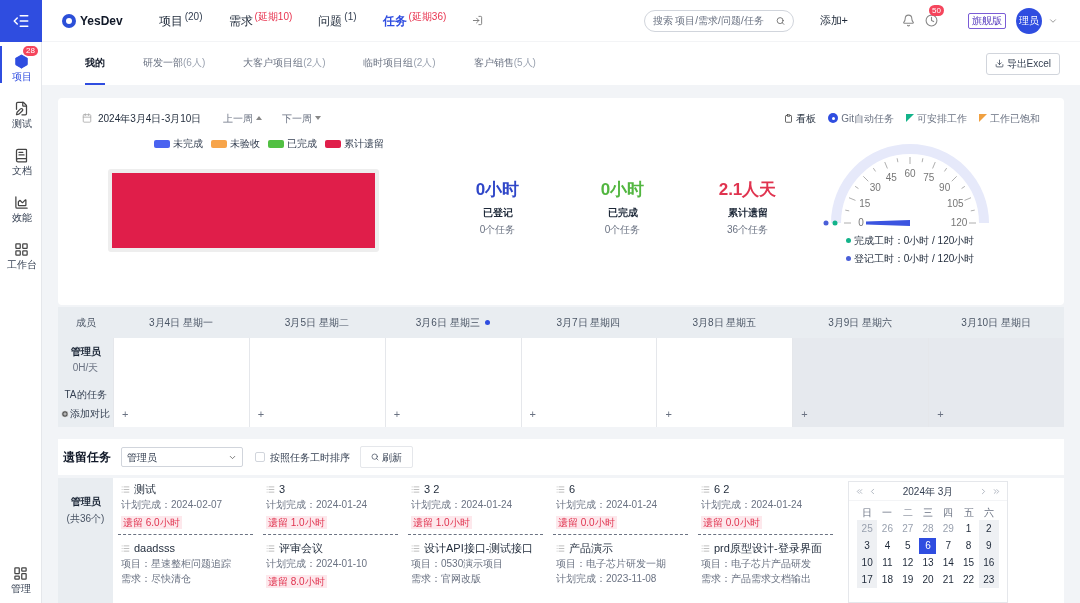 This screenshot has width=1080, height=603. Describe the element at coordinates (969, 528) in the screenshot. I see `calendar-day: 1` at that location.